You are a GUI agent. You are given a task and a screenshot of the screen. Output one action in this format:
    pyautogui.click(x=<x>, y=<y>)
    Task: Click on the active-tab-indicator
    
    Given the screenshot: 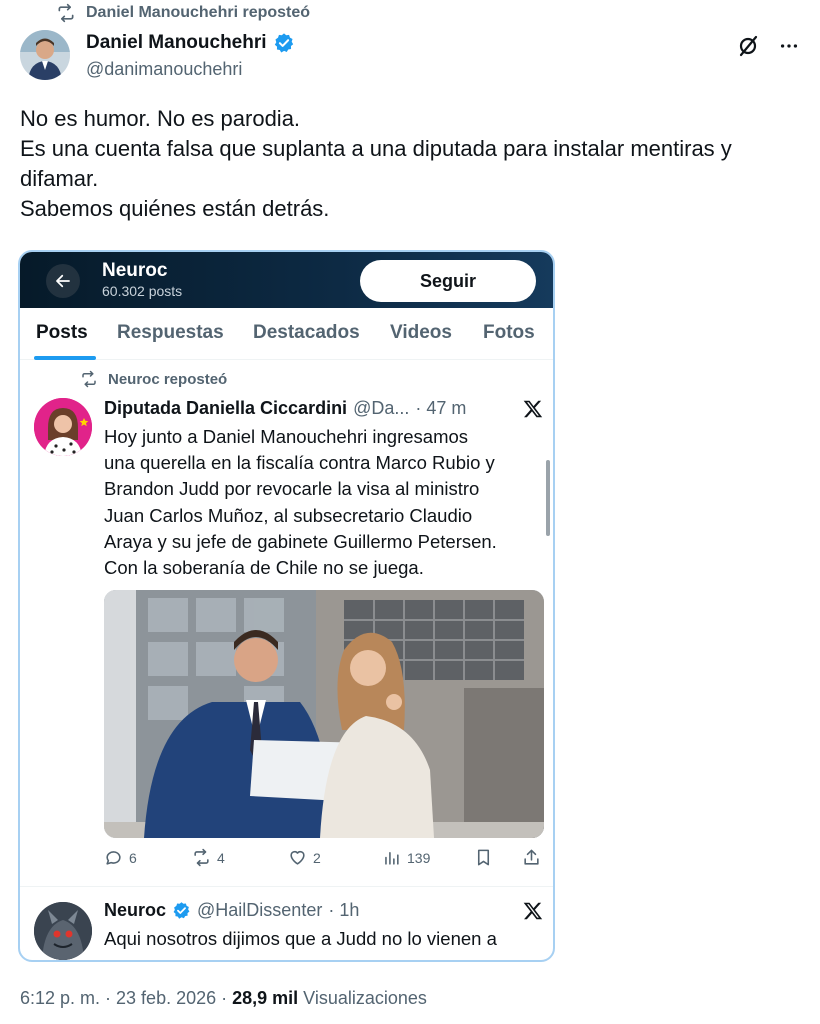 What is the action you would take?
    pyautogui.click(x=65, y=358)
    